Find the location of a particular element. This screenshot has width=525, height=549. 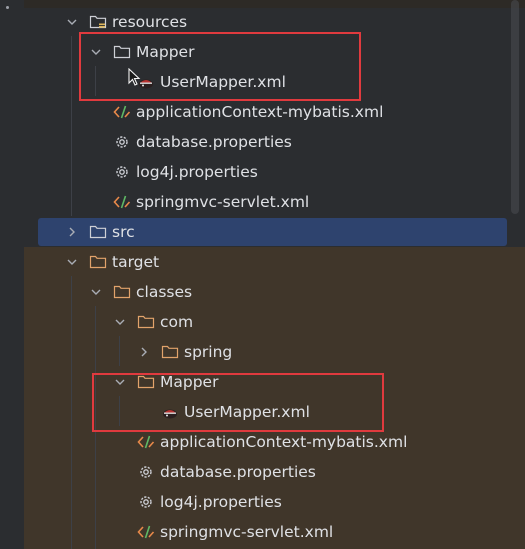

tree-row-label: spring is located at coordinates (208, 352).